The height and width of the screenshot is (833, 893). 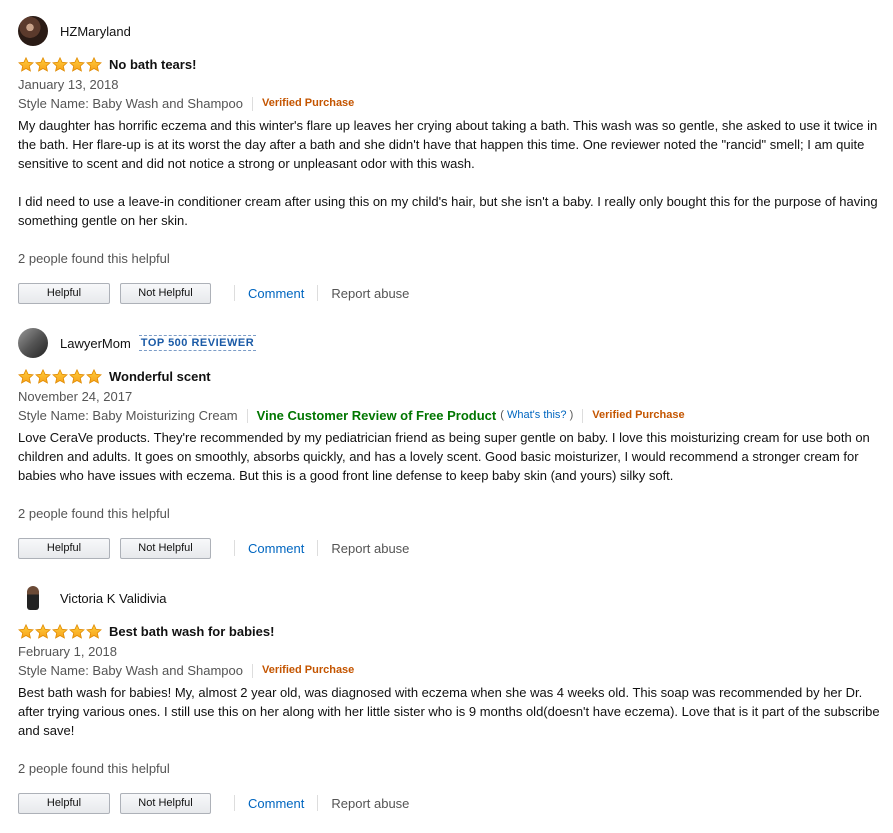 What do you see at coordinates (449, 343) in the screenshot?
I see `reviewer-profile: LawyerMom TOP 500 REVIEWER` at bounding box center [449, 343].